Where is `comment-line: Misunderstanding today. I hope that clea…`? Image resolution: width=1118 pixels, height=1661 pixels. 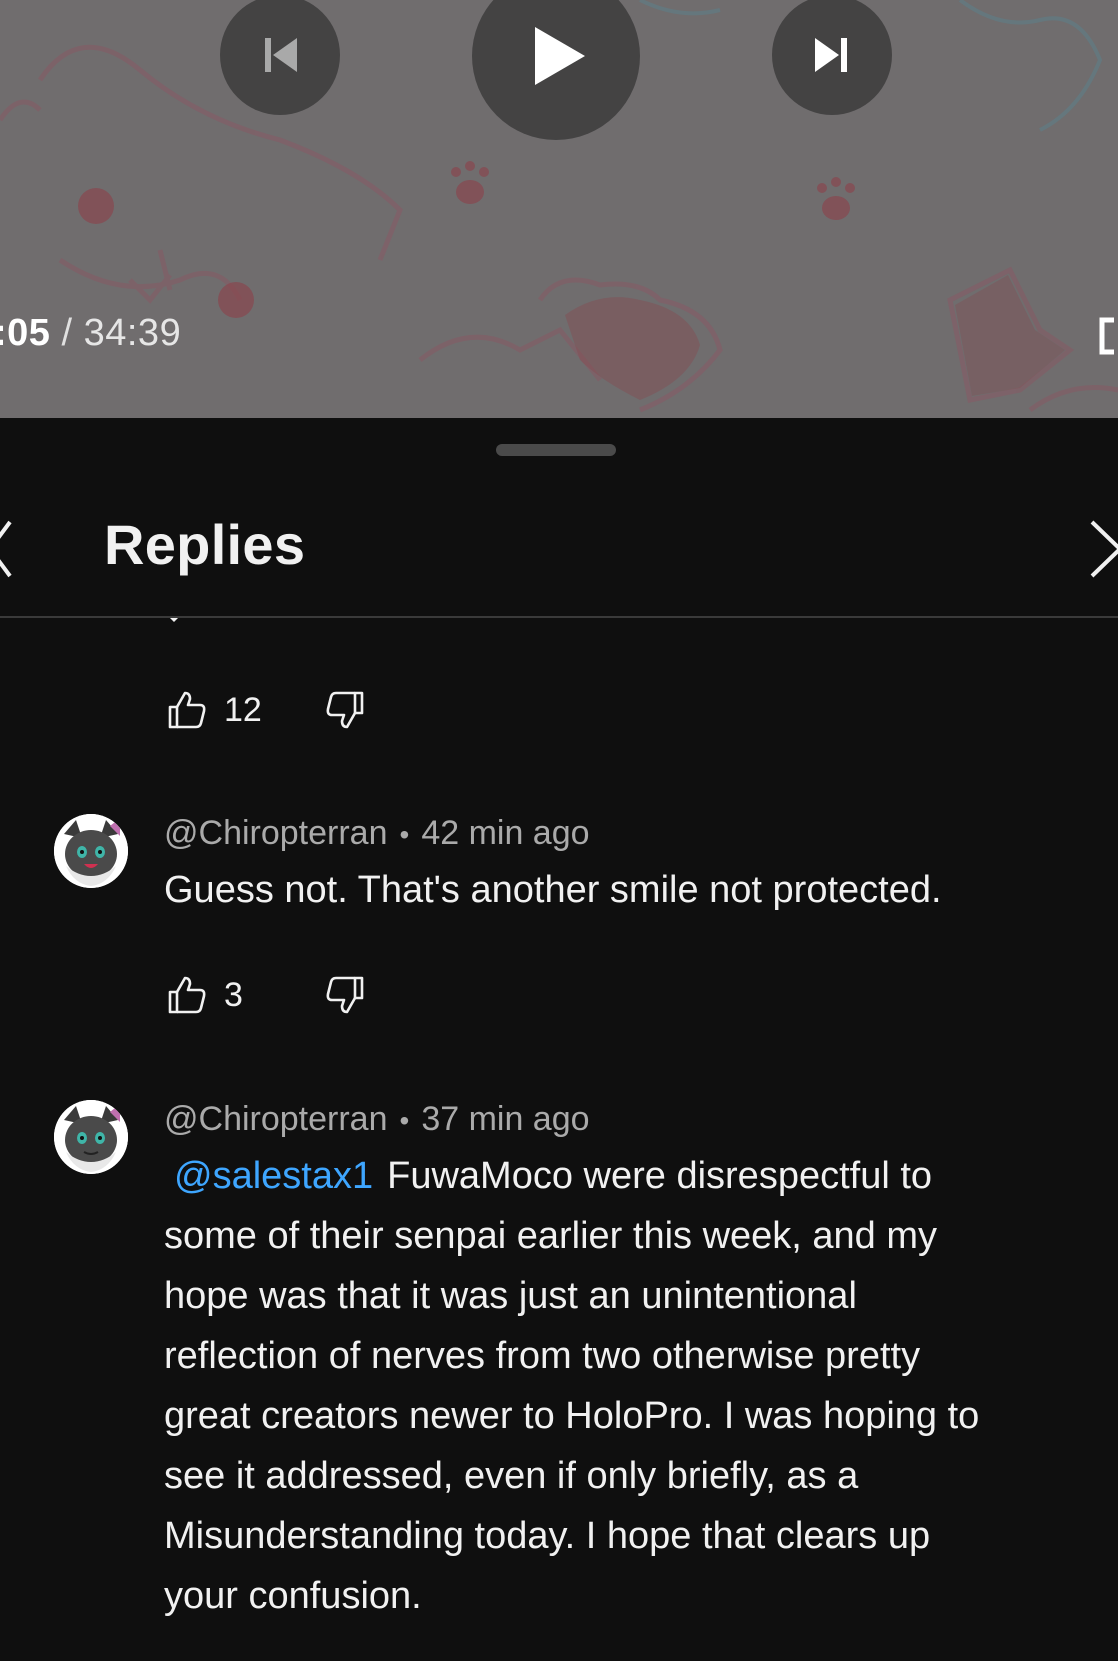 comment-line: Misunderstanding today. I hope that clea… is located at coordinates (547, 1536).